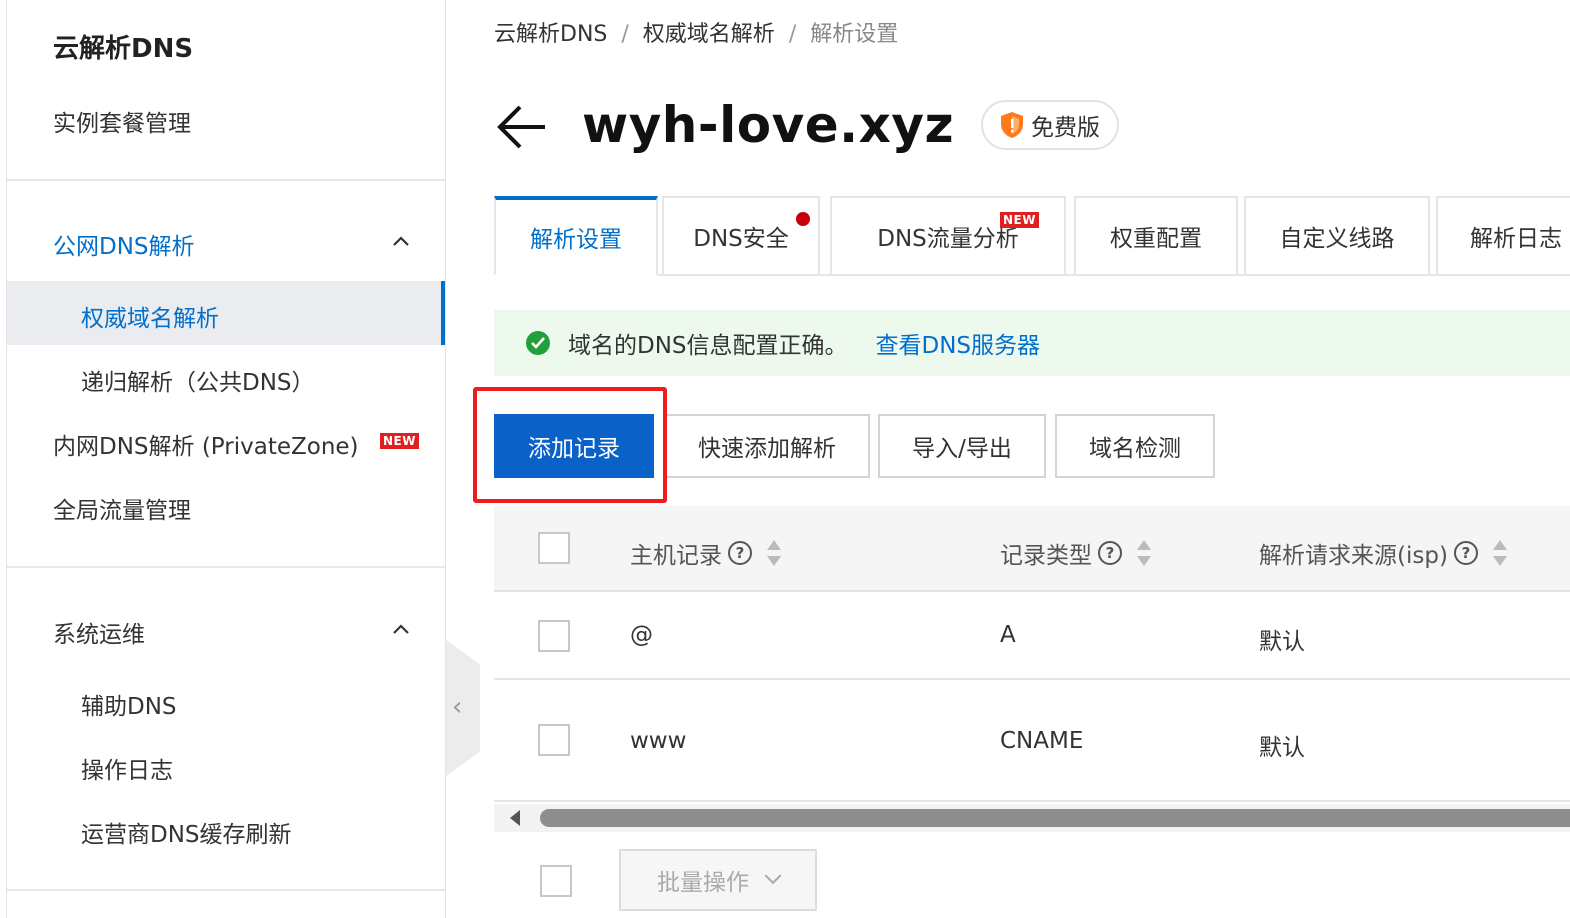 This screenshot has height=918, width=1570. What do you see at coordinates (1065, 128) in the screenshot?
I see `plan-label: 免费版` at bounding box center [1065, 128].